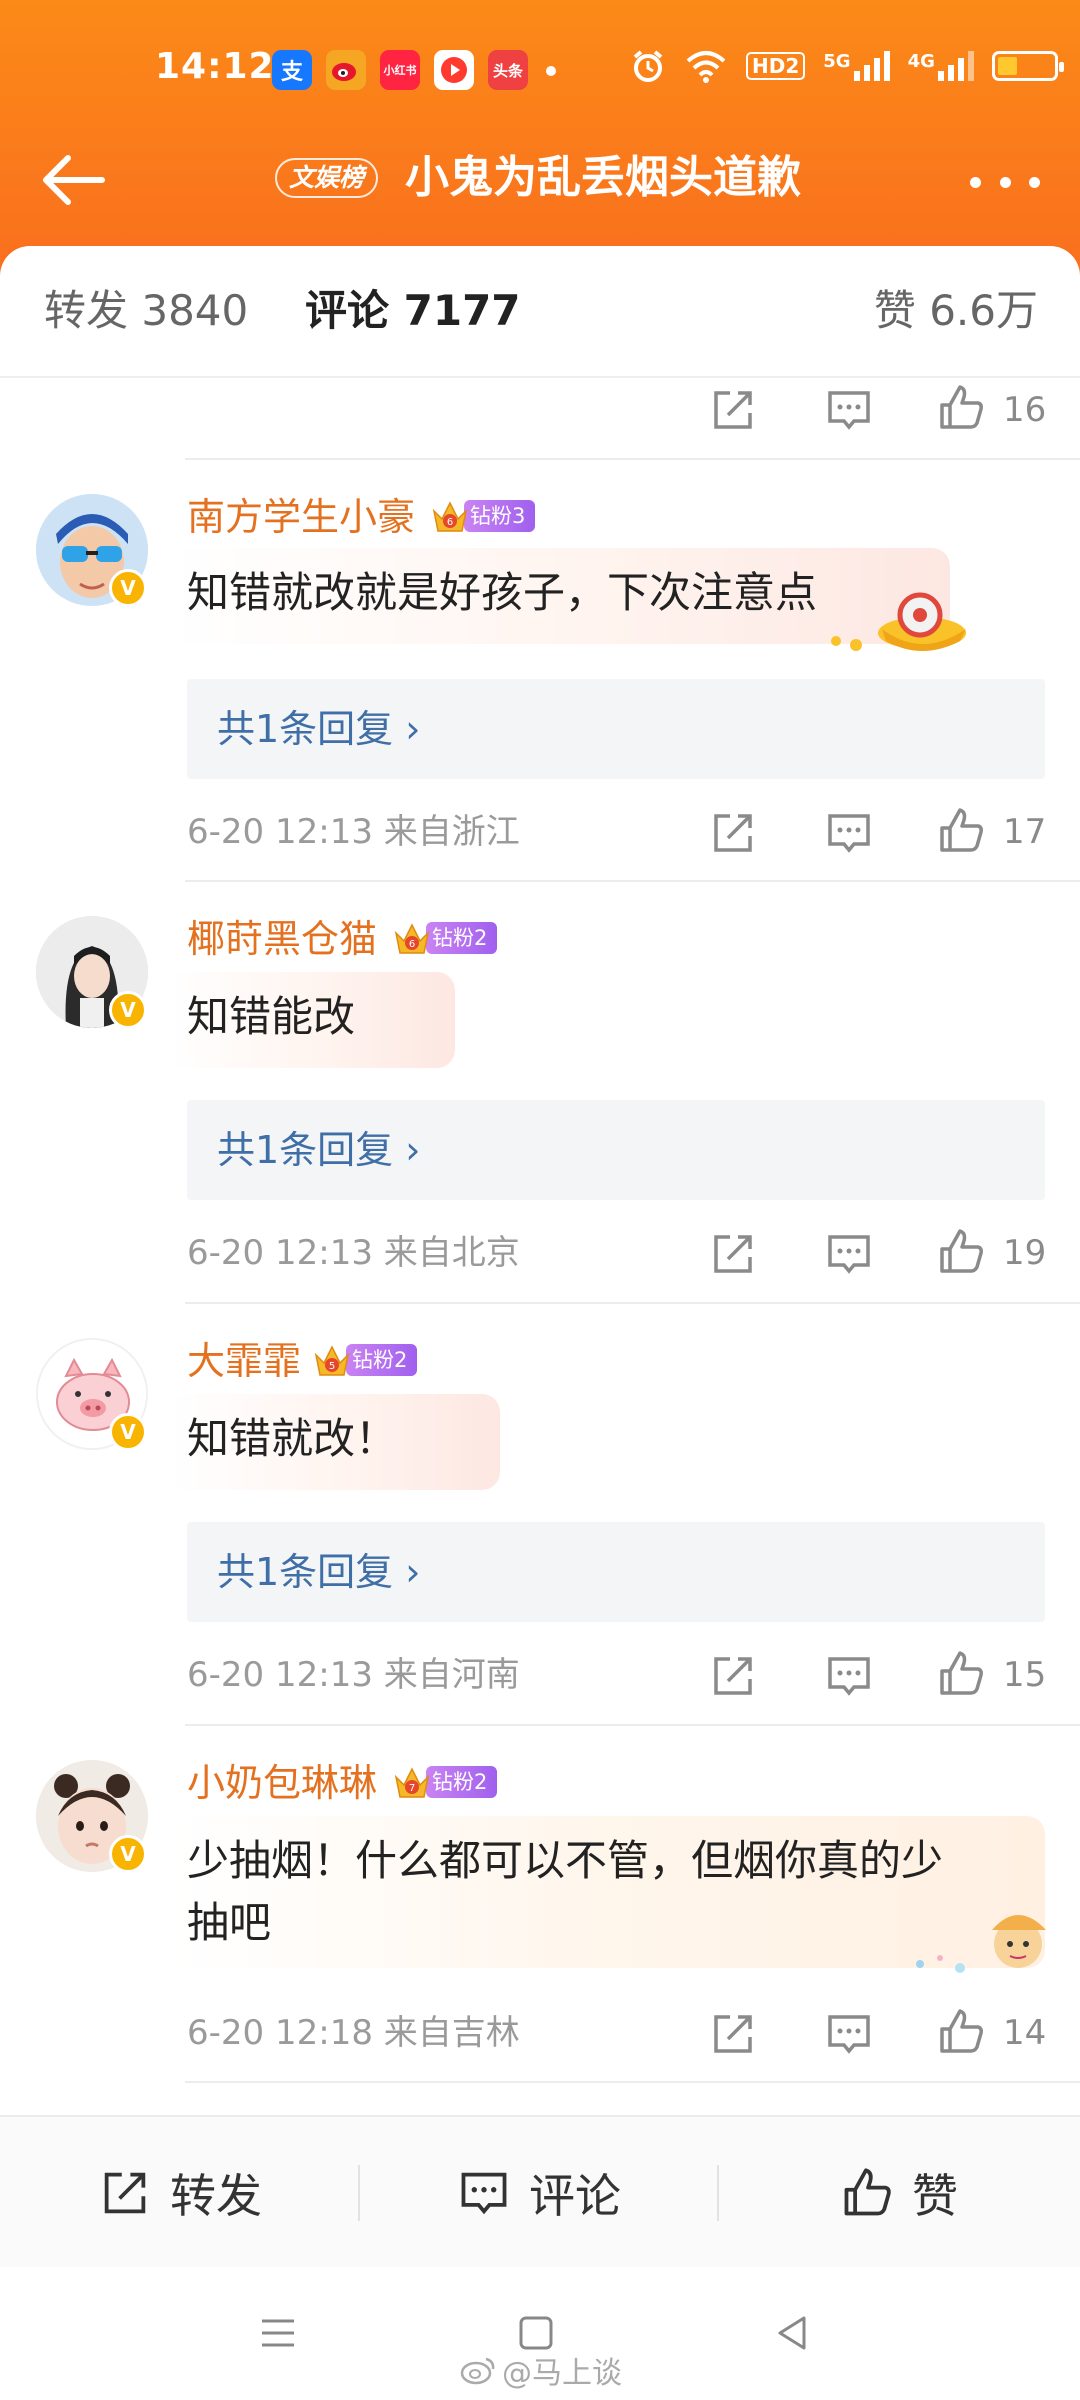  What do you see at coordinates (271, 1016) in the screenshot?
I see `comment-text: 知错能改` at bounding box center [271, 1016].